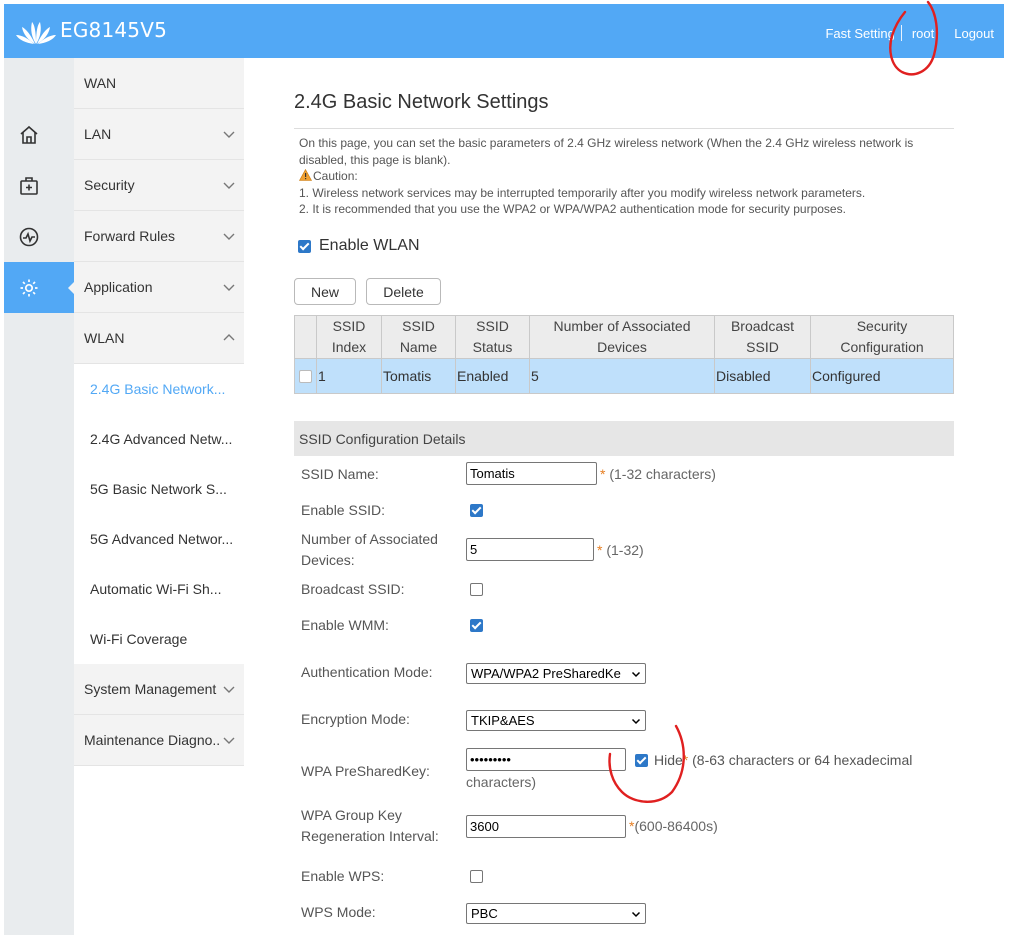 This screenshot has height=935, width=1019. Describe the element at coordinates (335, 176) in the screenshot. I see `caution-label: Caution:` at that location.